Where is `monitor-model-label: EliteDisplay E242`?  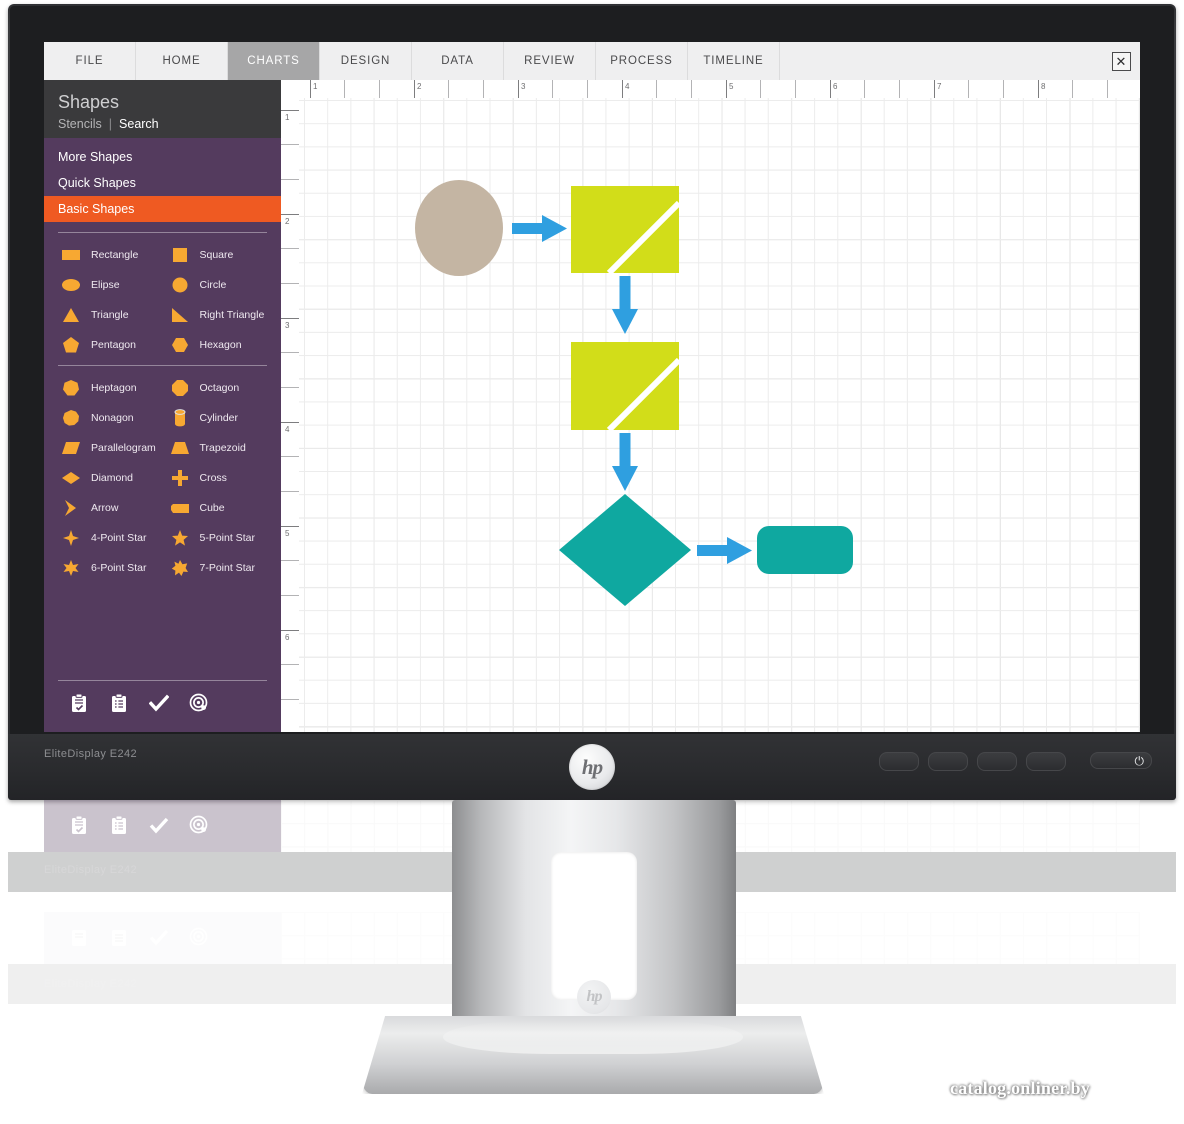 monitor-model-label: EliteDisplay E242 is located at coordinates (91, 754).